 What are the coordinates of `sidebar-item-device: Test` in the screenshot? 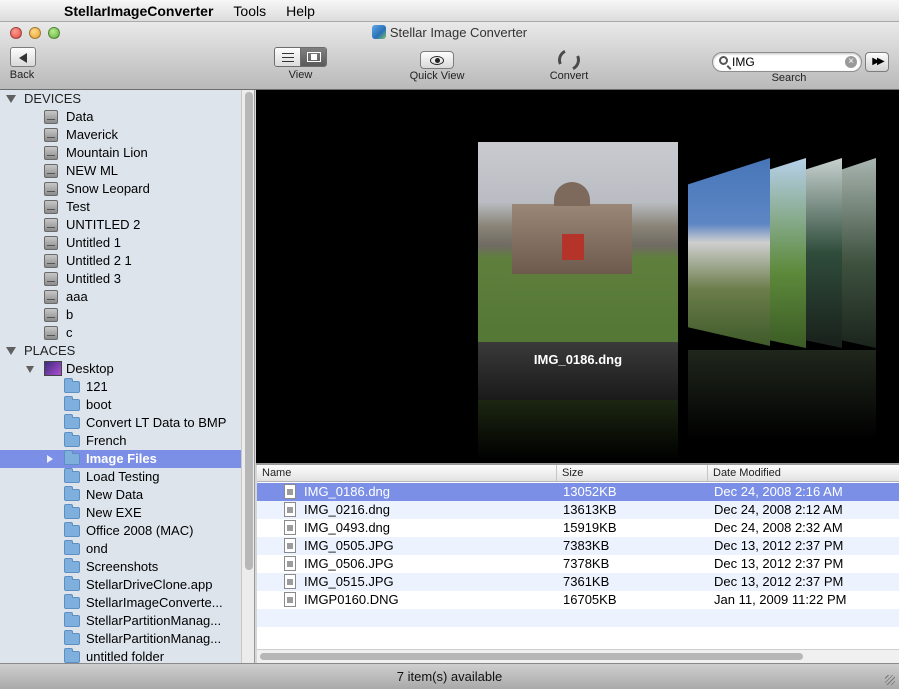 It's located at (120, 207).